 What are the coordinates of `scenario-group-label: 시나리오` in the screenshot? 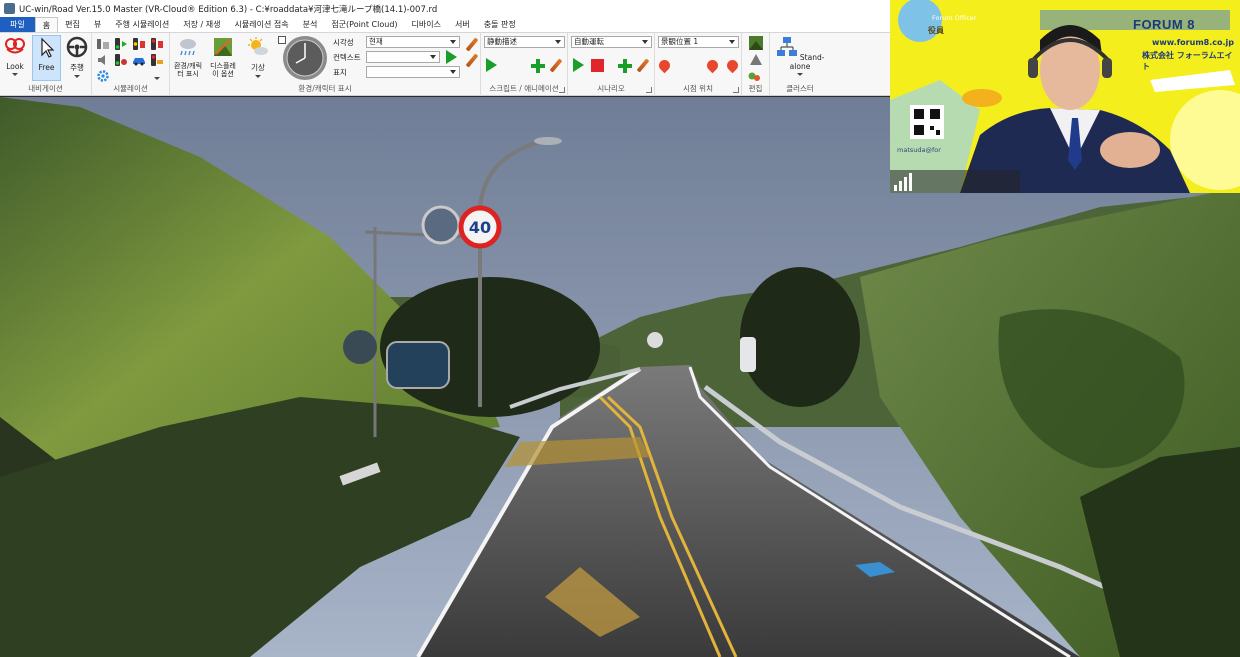 It's located at (611, 88).